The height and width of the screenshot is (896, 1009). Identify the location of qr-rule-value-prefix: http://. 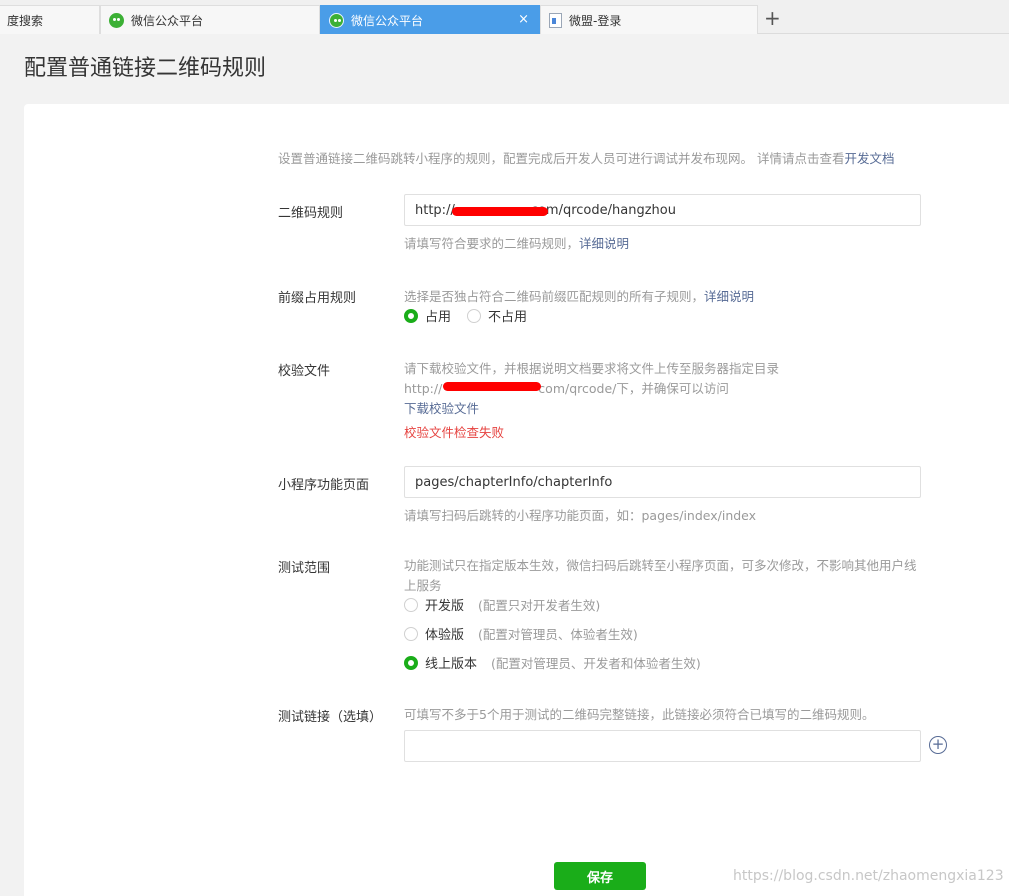
(435, 210).